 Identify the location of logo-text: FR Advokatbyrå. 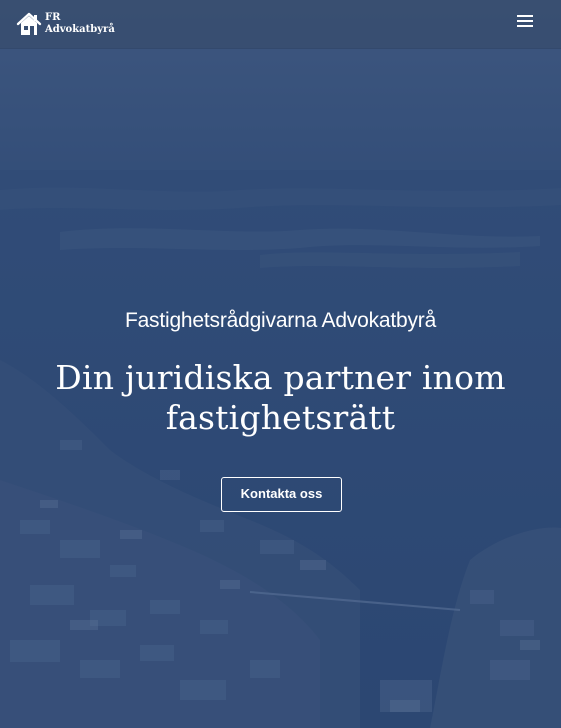
(80, 24).